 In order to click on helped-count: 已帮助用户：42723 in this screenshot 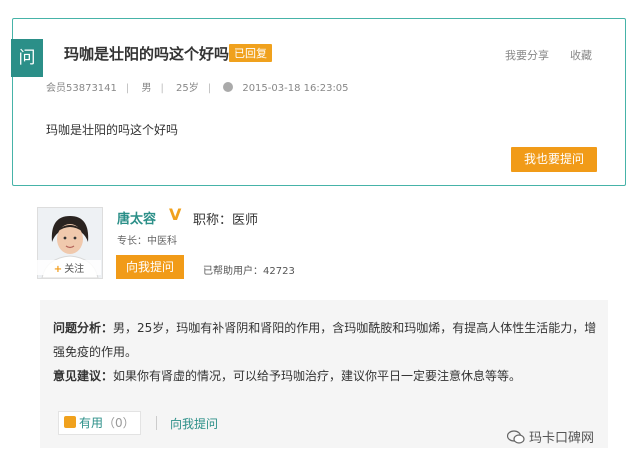, I will do `click(249, 271)`.